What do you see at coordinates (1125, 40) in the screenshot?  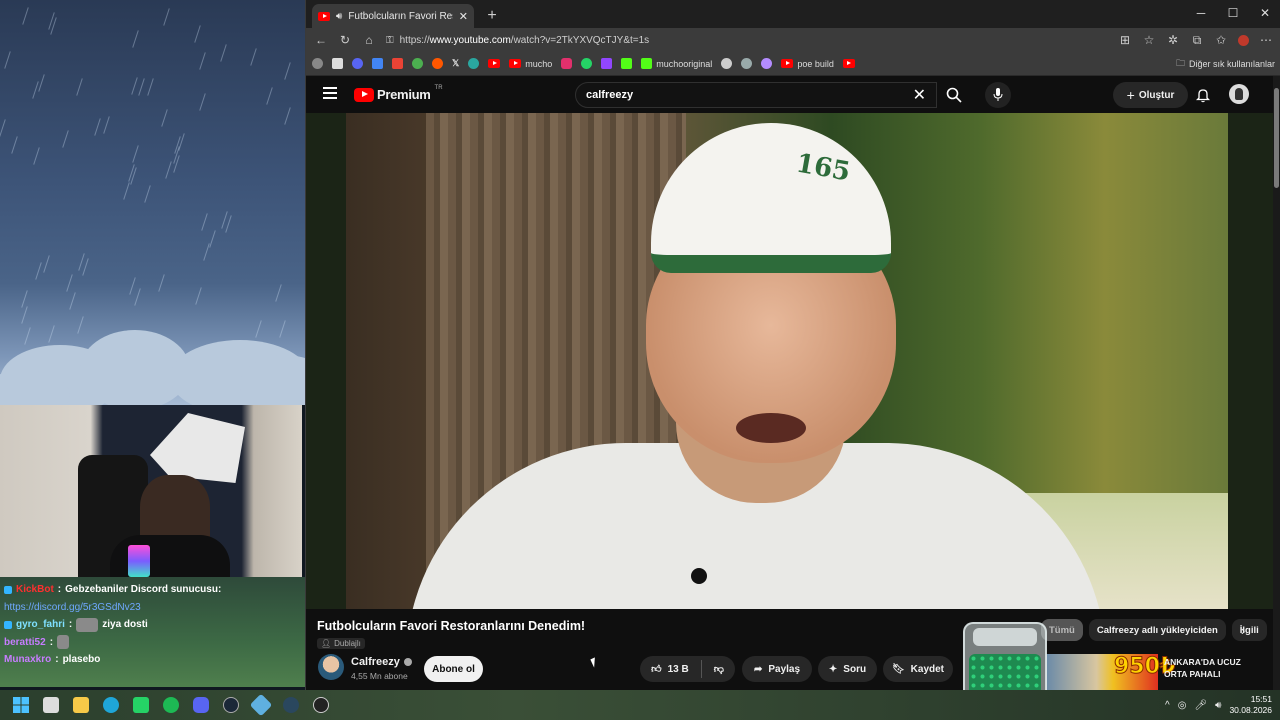 I see `app-icon: ⊞` at bounding box center [1125, 40].